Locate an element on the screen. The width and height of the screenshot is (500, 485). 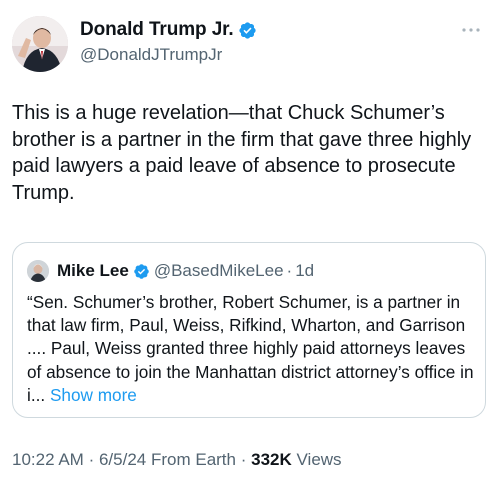
tweet-date: 6/5/24 is located at coordinates (122, 459).